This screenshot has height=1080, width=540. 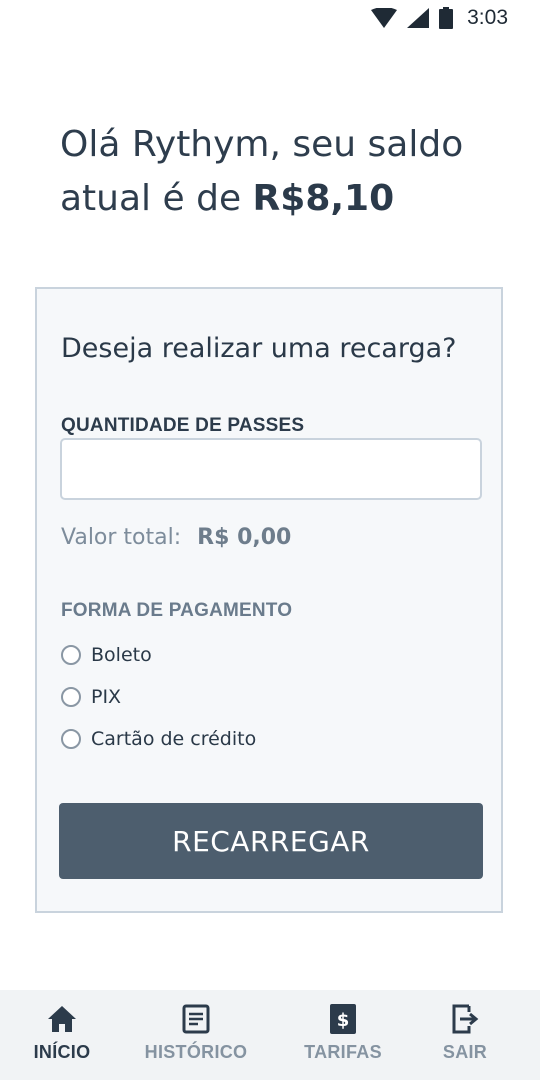 What do you see at coordinates (446, 18) in the screenshot?
I see `battery-icon` at bounding box center [446, 18].